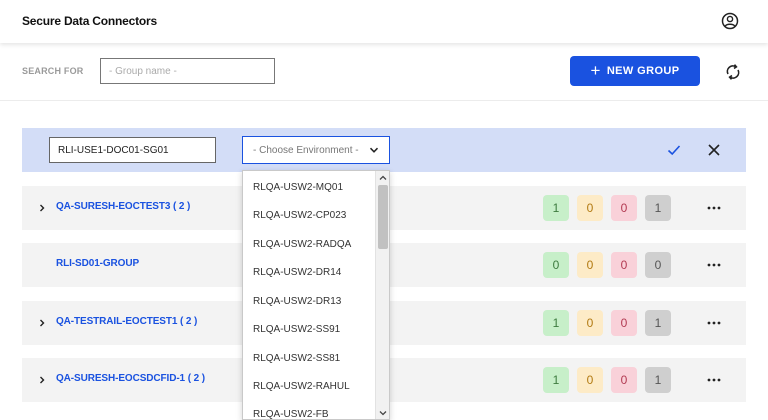 Image resolution: width=768 pixels, height=420 pixels. I want to click on environment-select: - Choose Environment -, so click(316, 150).